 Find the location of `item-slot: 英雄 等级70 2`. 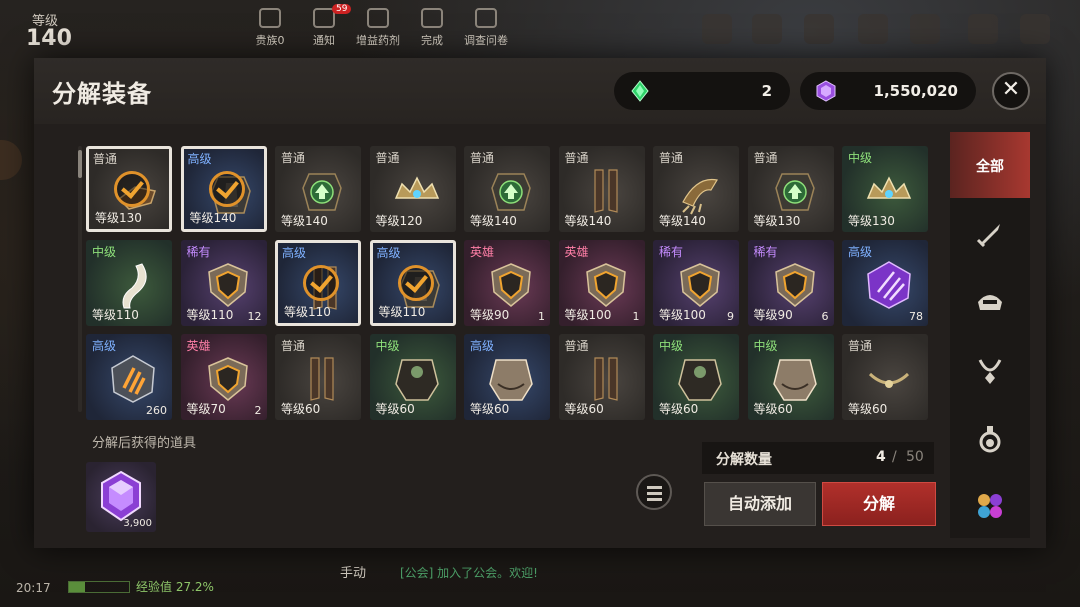

item-slot: 英雄 等级70 2 is located at coordinates (223, 377).